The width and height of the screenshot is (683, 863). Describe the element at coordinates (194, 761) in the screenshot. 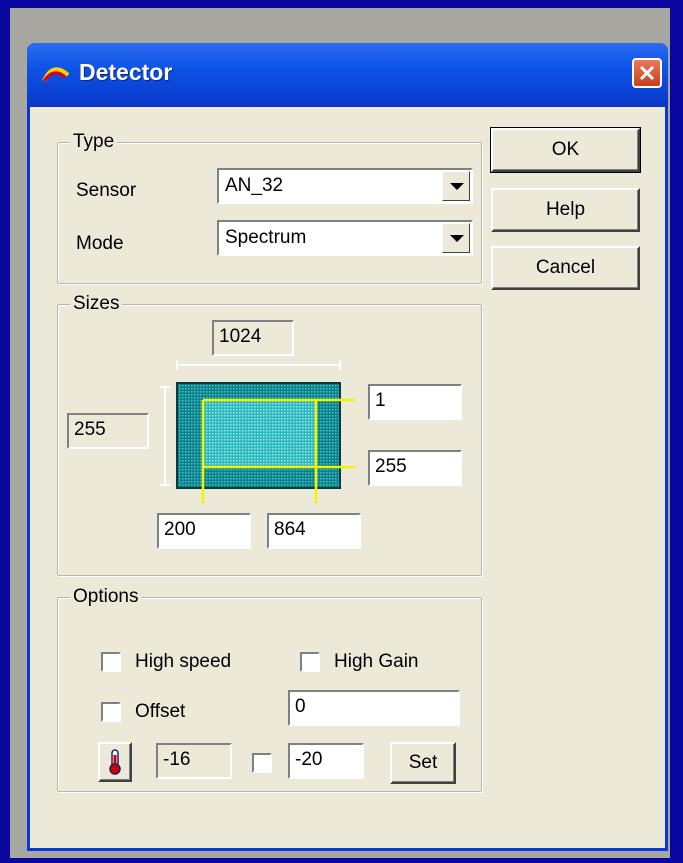

I see `current-temperature-field: -16` at that location.